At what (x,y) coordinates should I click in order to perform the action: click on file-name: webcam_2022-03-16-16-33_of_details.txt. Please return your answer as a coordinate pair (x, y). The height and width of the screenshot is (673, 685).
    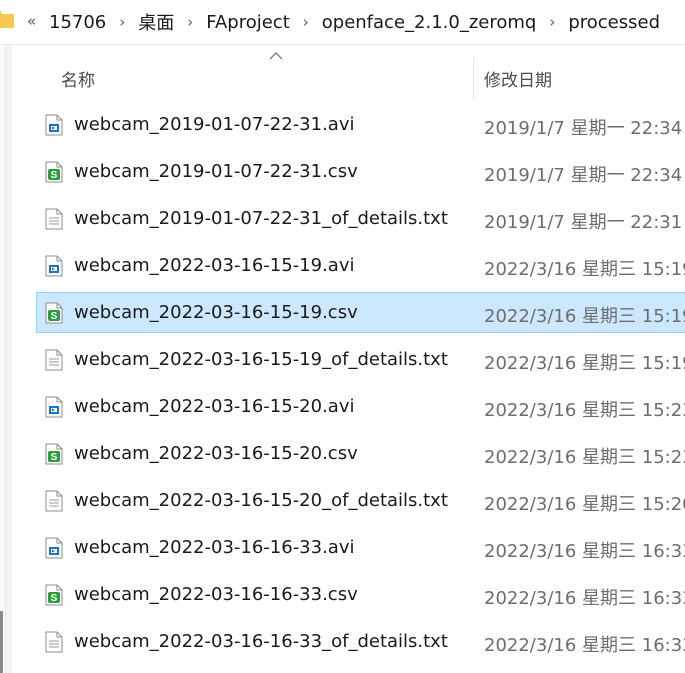
    Looking at the image, I should click on (261, 641).